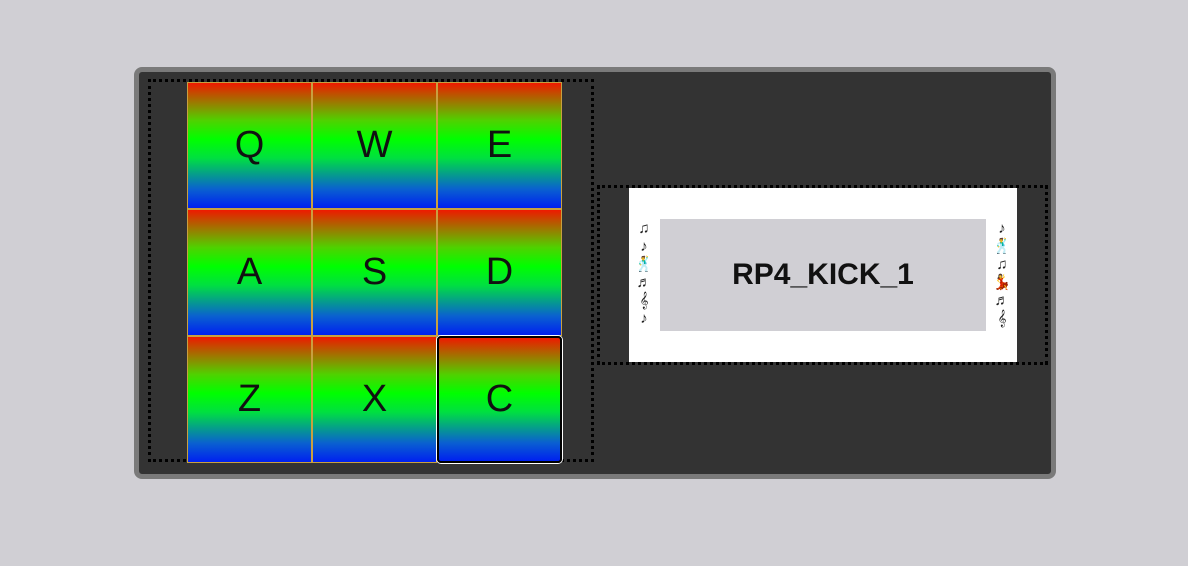 Image resolution: width=1188 pixels, height=566 pixels. What do you see at coordinates (249, 145) in the screenshot?
I see `drum-pad-q: Q` at bounding box center [249, 145].